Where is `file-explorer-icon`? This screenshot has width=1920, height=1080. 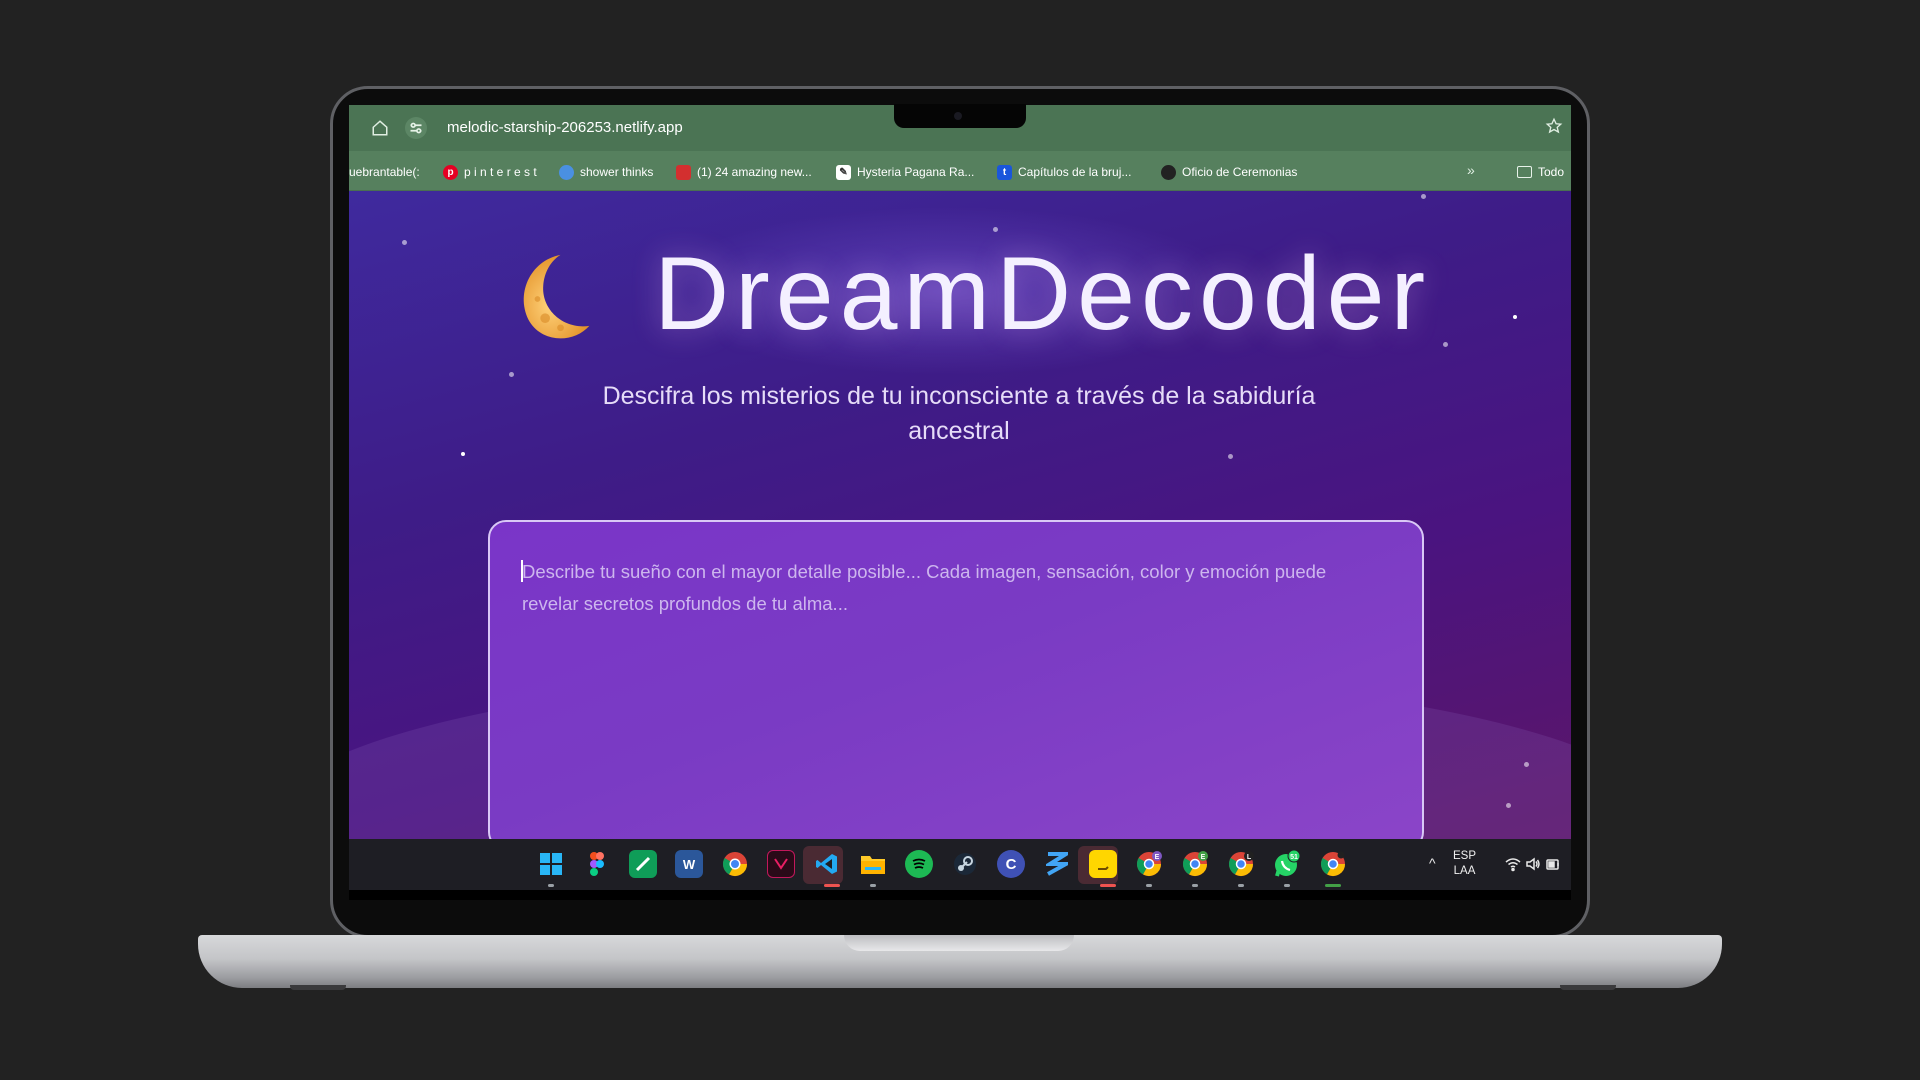
file-explorer-icon is located at coordinates (873, 864).